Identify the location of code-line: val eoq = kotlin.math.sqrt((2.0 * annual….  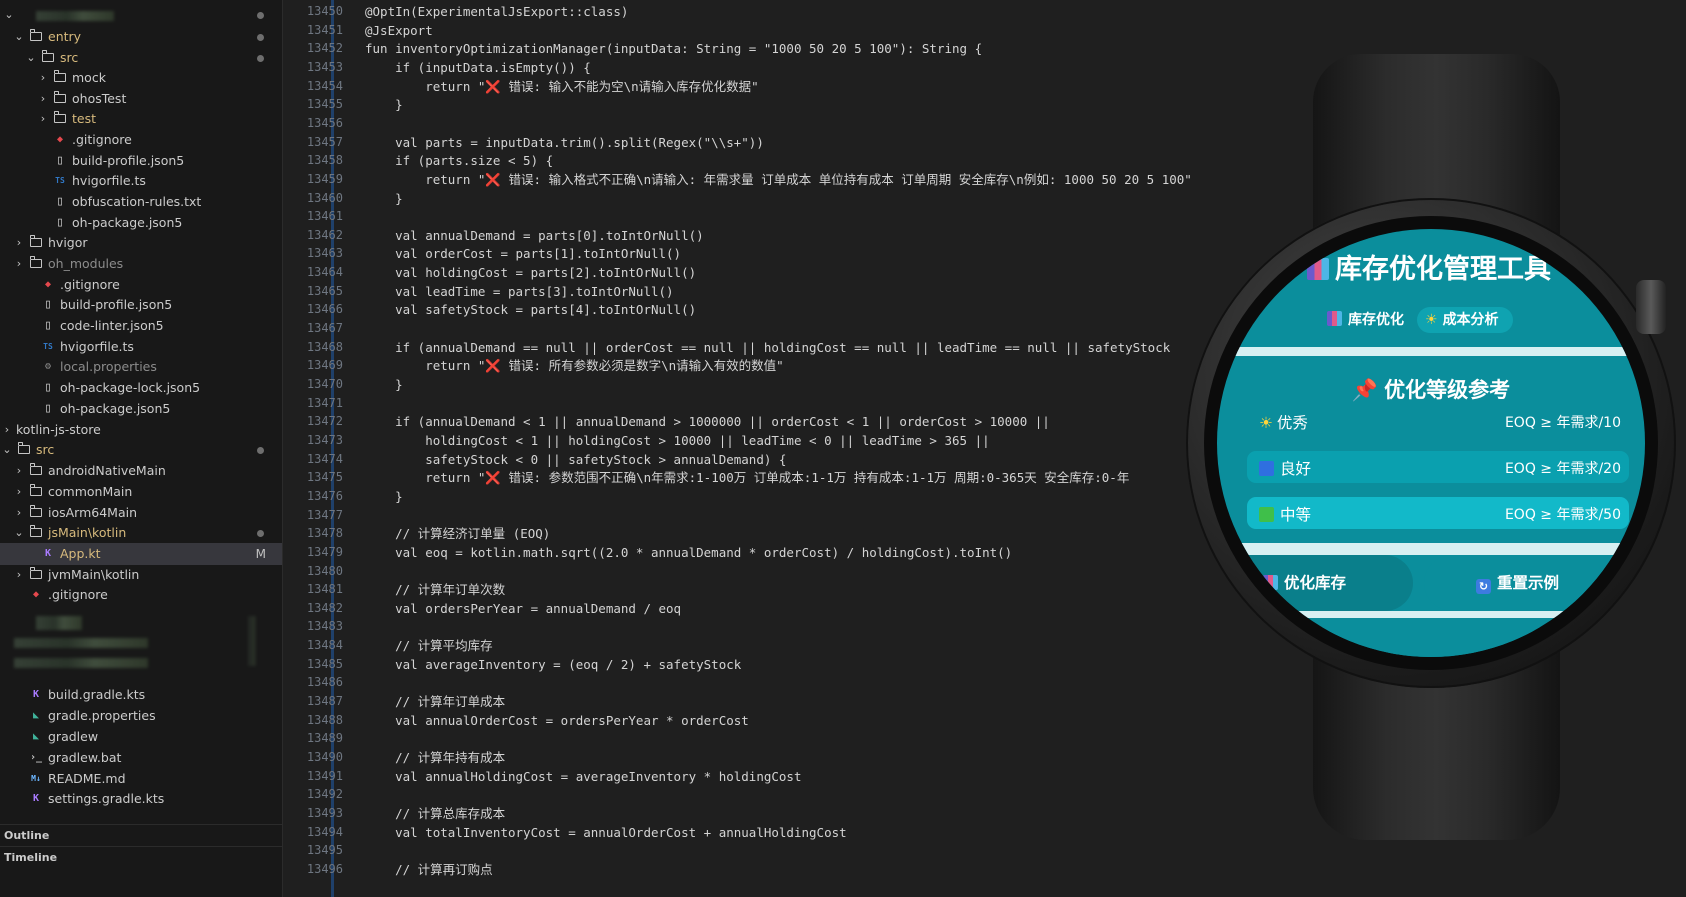
(688, 552).